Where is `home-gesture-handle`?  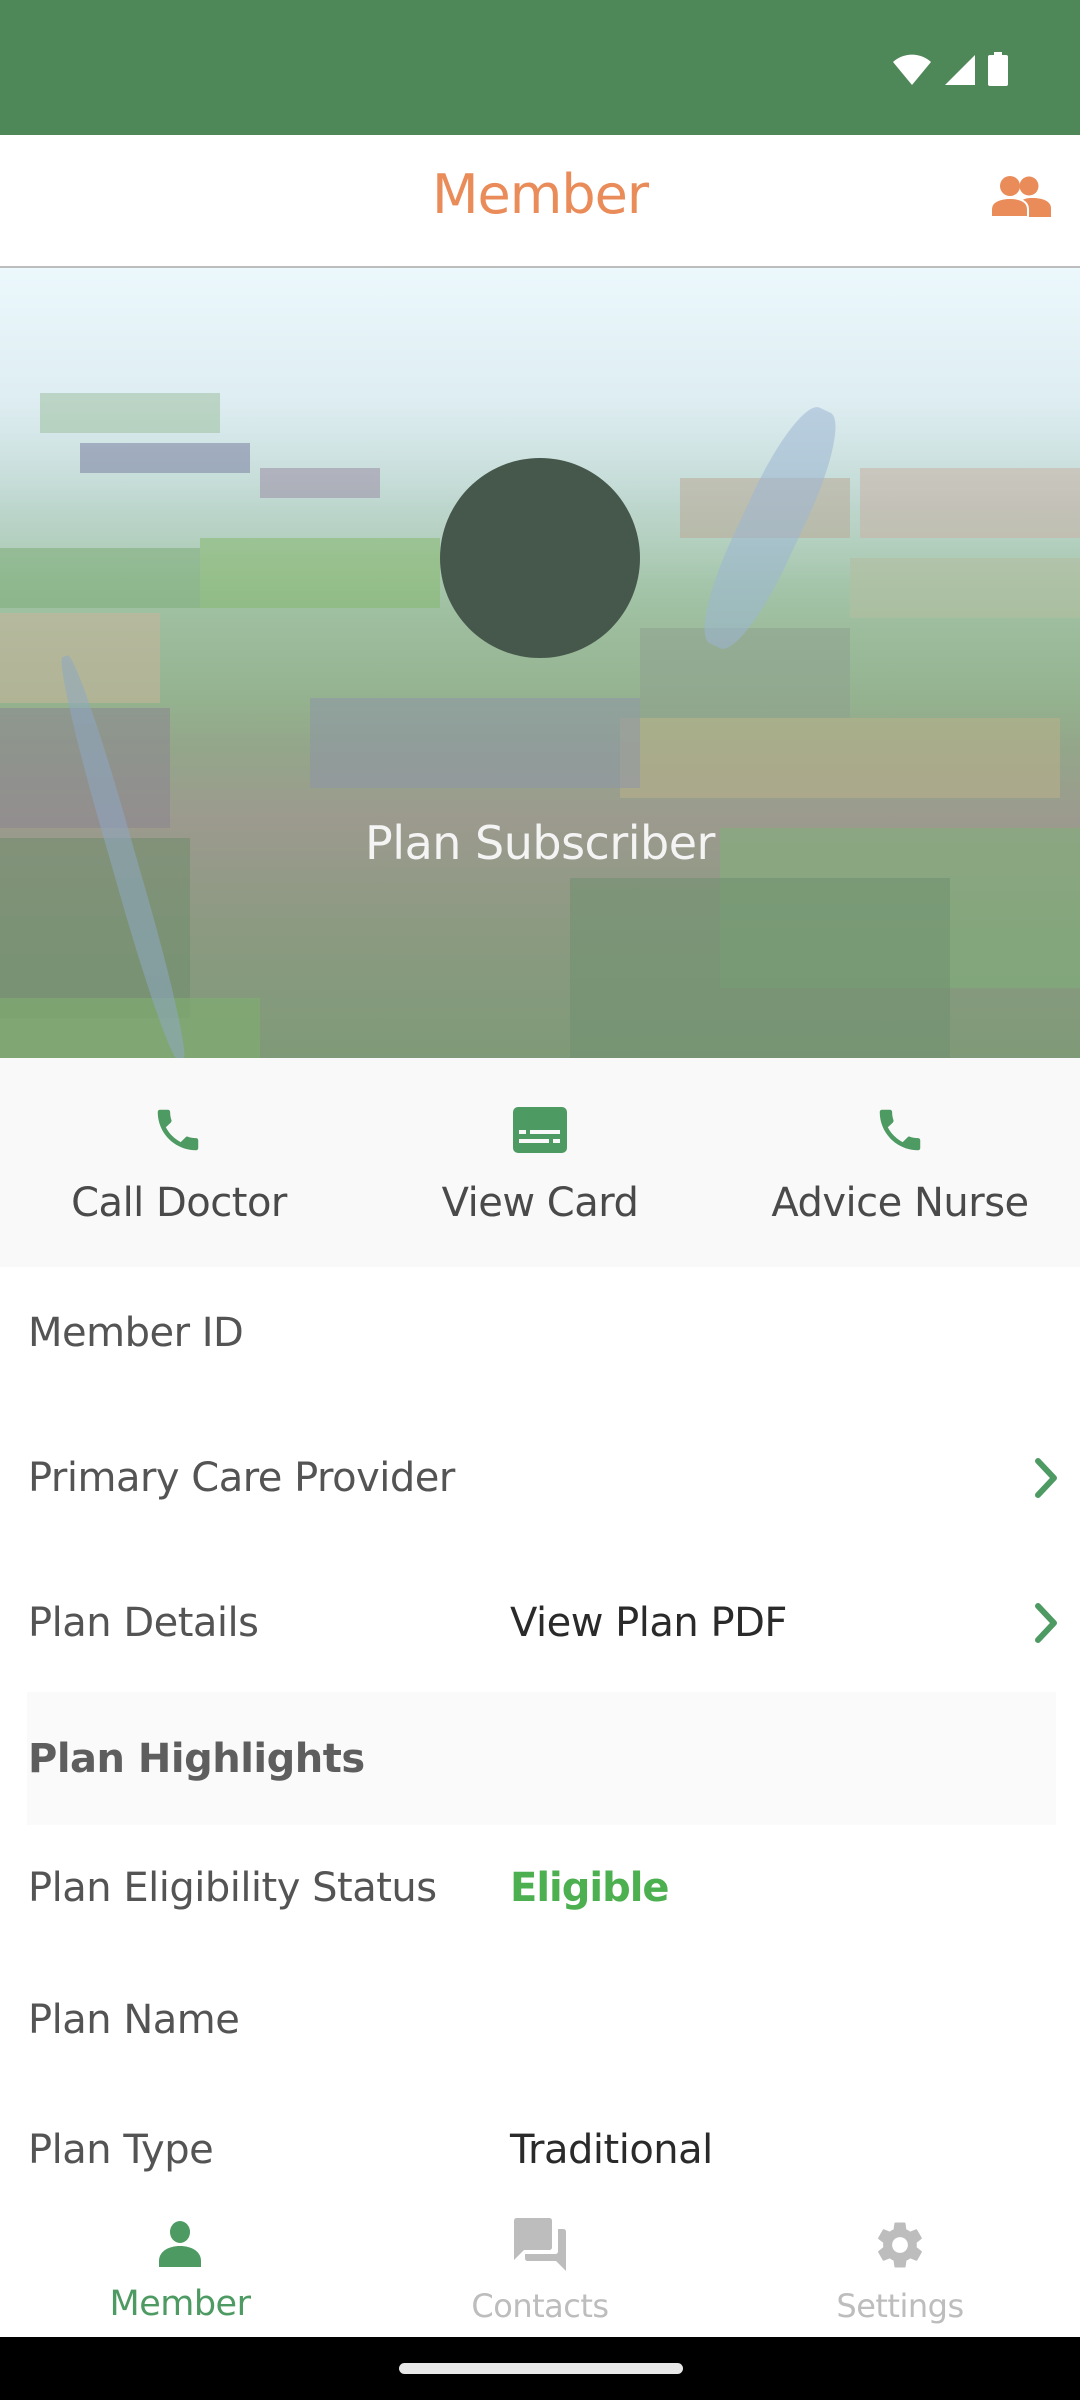 home-gesture-handle is located at coordinates (541, 2368).